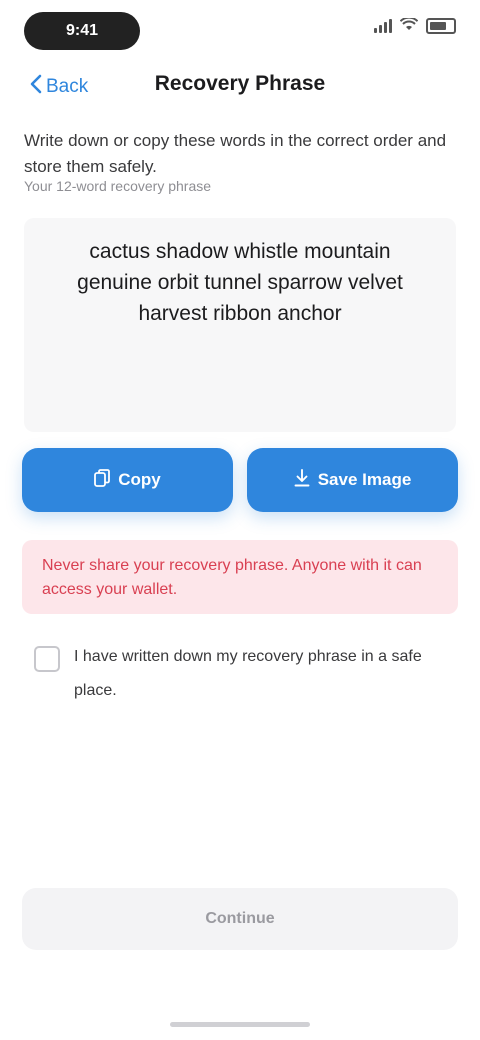 The height and width of the screenshot is (1040, 480). I want to click on status-time: 9:41, so click(82, 31).